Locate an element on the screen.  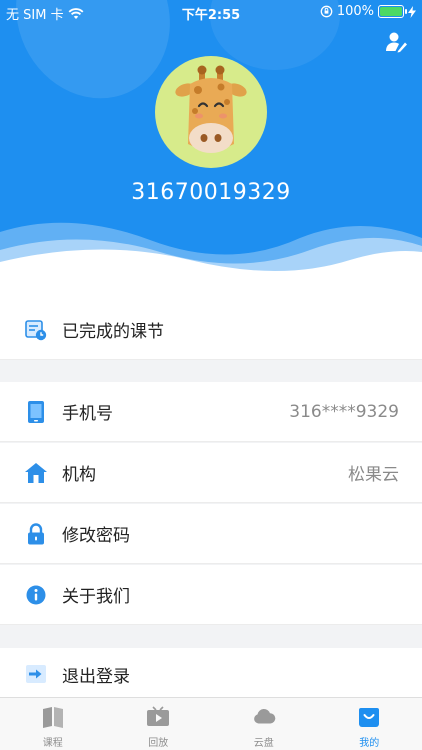
home-icon is located at coordinates (36, 473).